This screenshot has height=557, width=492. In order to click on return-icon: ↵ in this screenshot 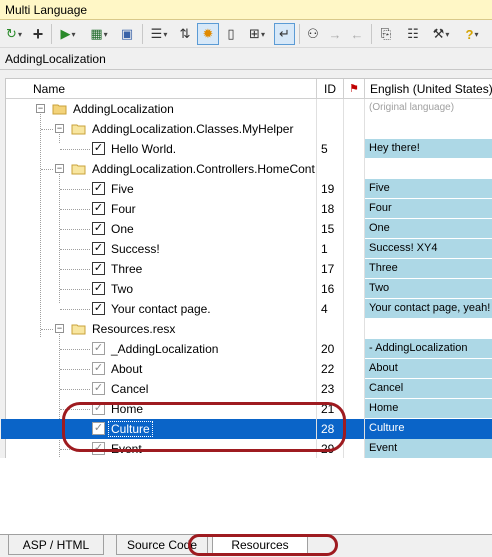, I will do `click(284, 34)`.